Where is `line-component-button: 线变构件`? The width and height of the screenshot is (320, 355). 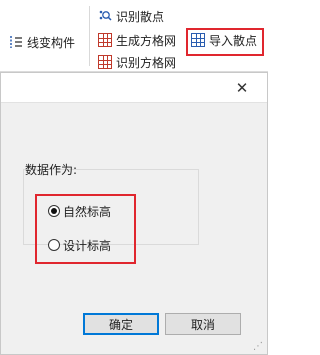
line-component-button: 线变构件 is located at coordinates (42, 42).